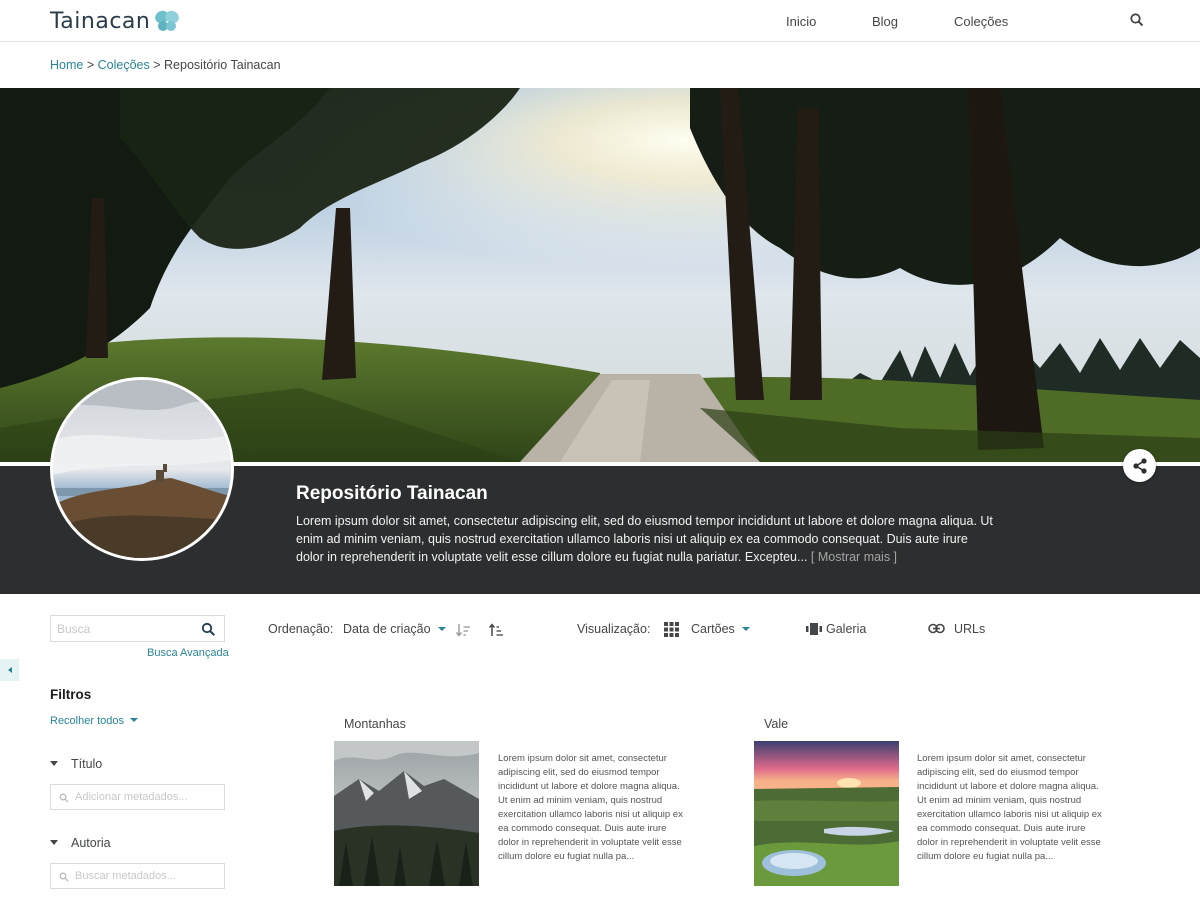 The image size is (1200, 900). Describe the element at coordinates (167, 20) in the screenshot. I see `butterfly-logo-icon` at that location.